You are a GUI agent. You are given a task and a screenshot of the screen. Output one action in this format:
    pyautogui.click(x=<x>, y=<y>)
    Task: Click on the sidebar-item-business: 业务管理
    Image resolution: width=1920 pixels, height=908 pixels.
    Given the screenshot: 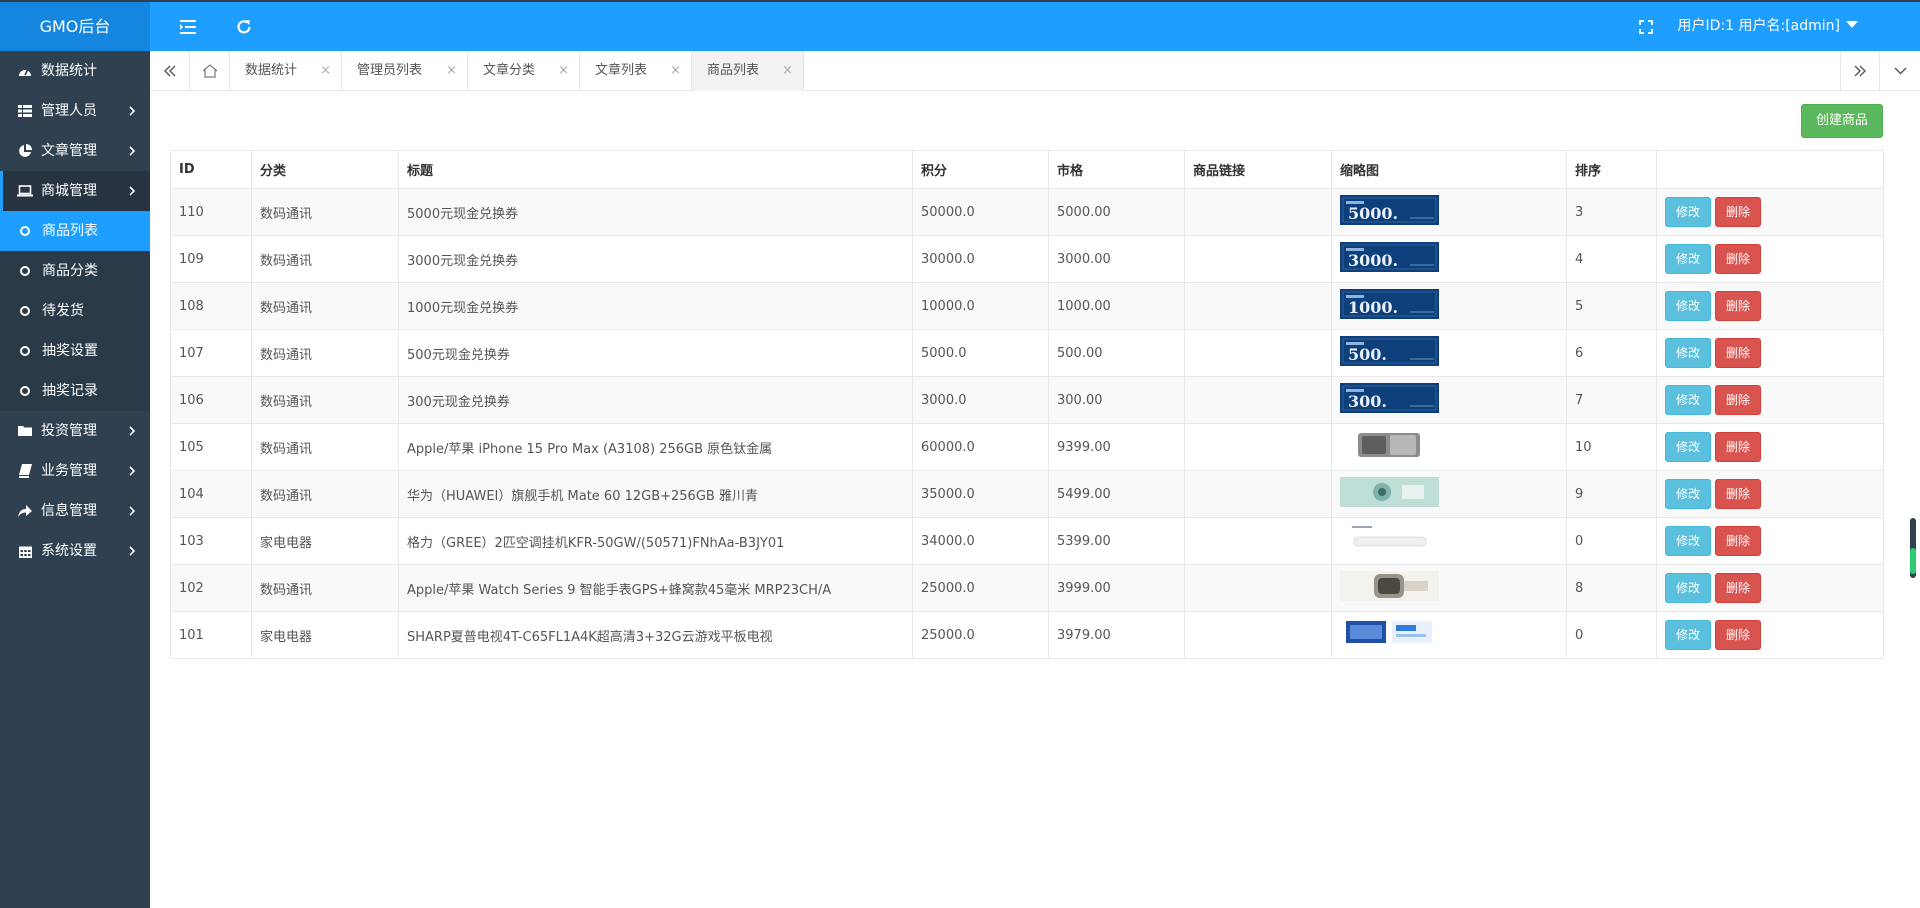 What is the action you would take?
    pyautogui.click(x=75, y=471)
    